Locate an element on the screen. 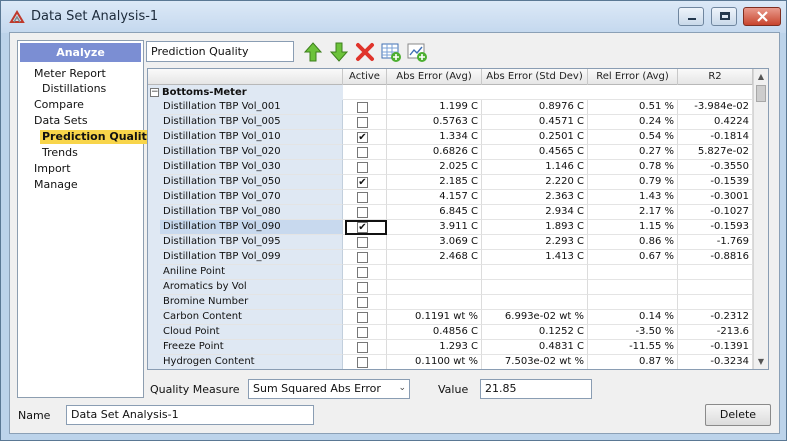  value-field: 21.85 is located at coordinates (536, 389).